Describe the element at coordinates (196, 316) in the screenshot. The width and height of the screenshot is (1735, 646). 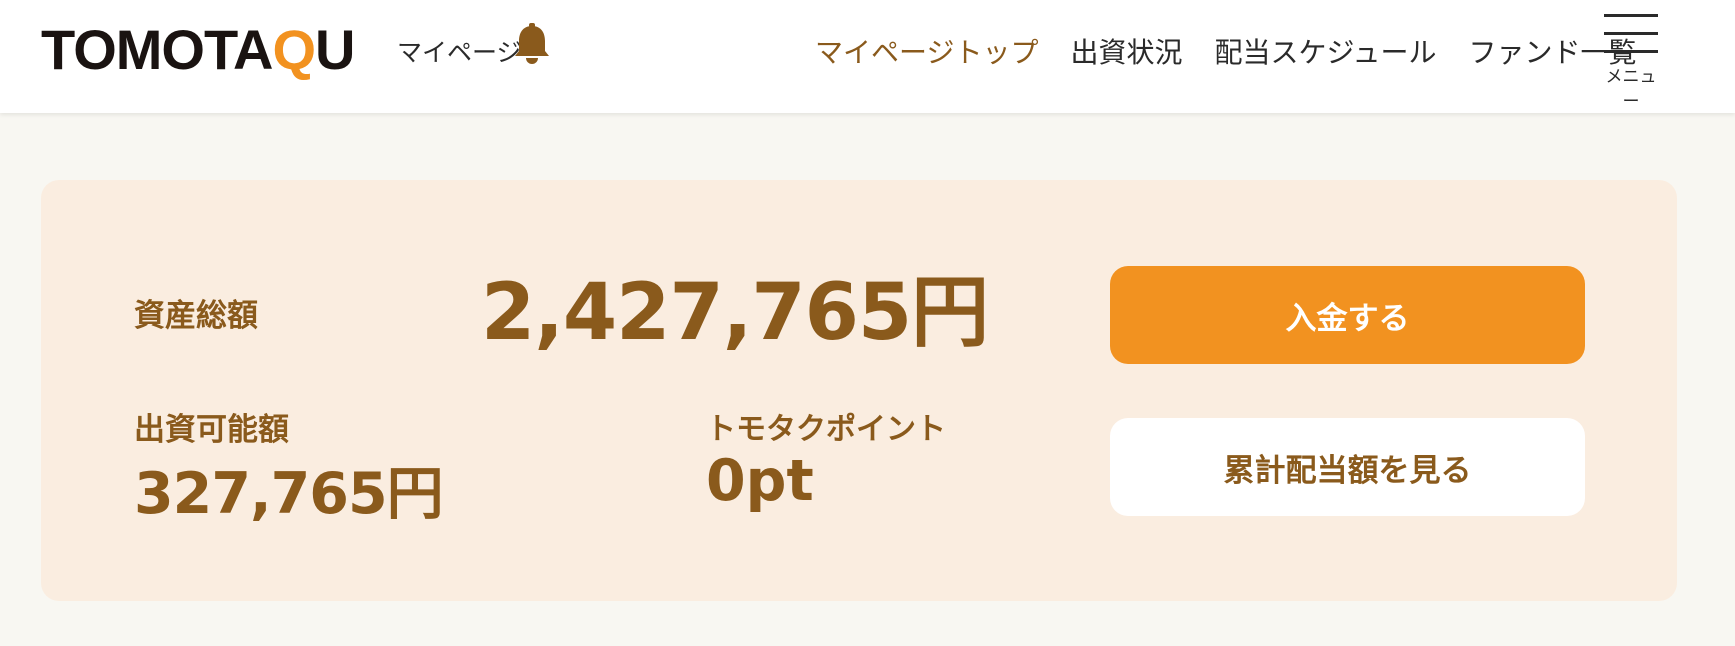
I see `total-assets-label: 資産総額` at that location.